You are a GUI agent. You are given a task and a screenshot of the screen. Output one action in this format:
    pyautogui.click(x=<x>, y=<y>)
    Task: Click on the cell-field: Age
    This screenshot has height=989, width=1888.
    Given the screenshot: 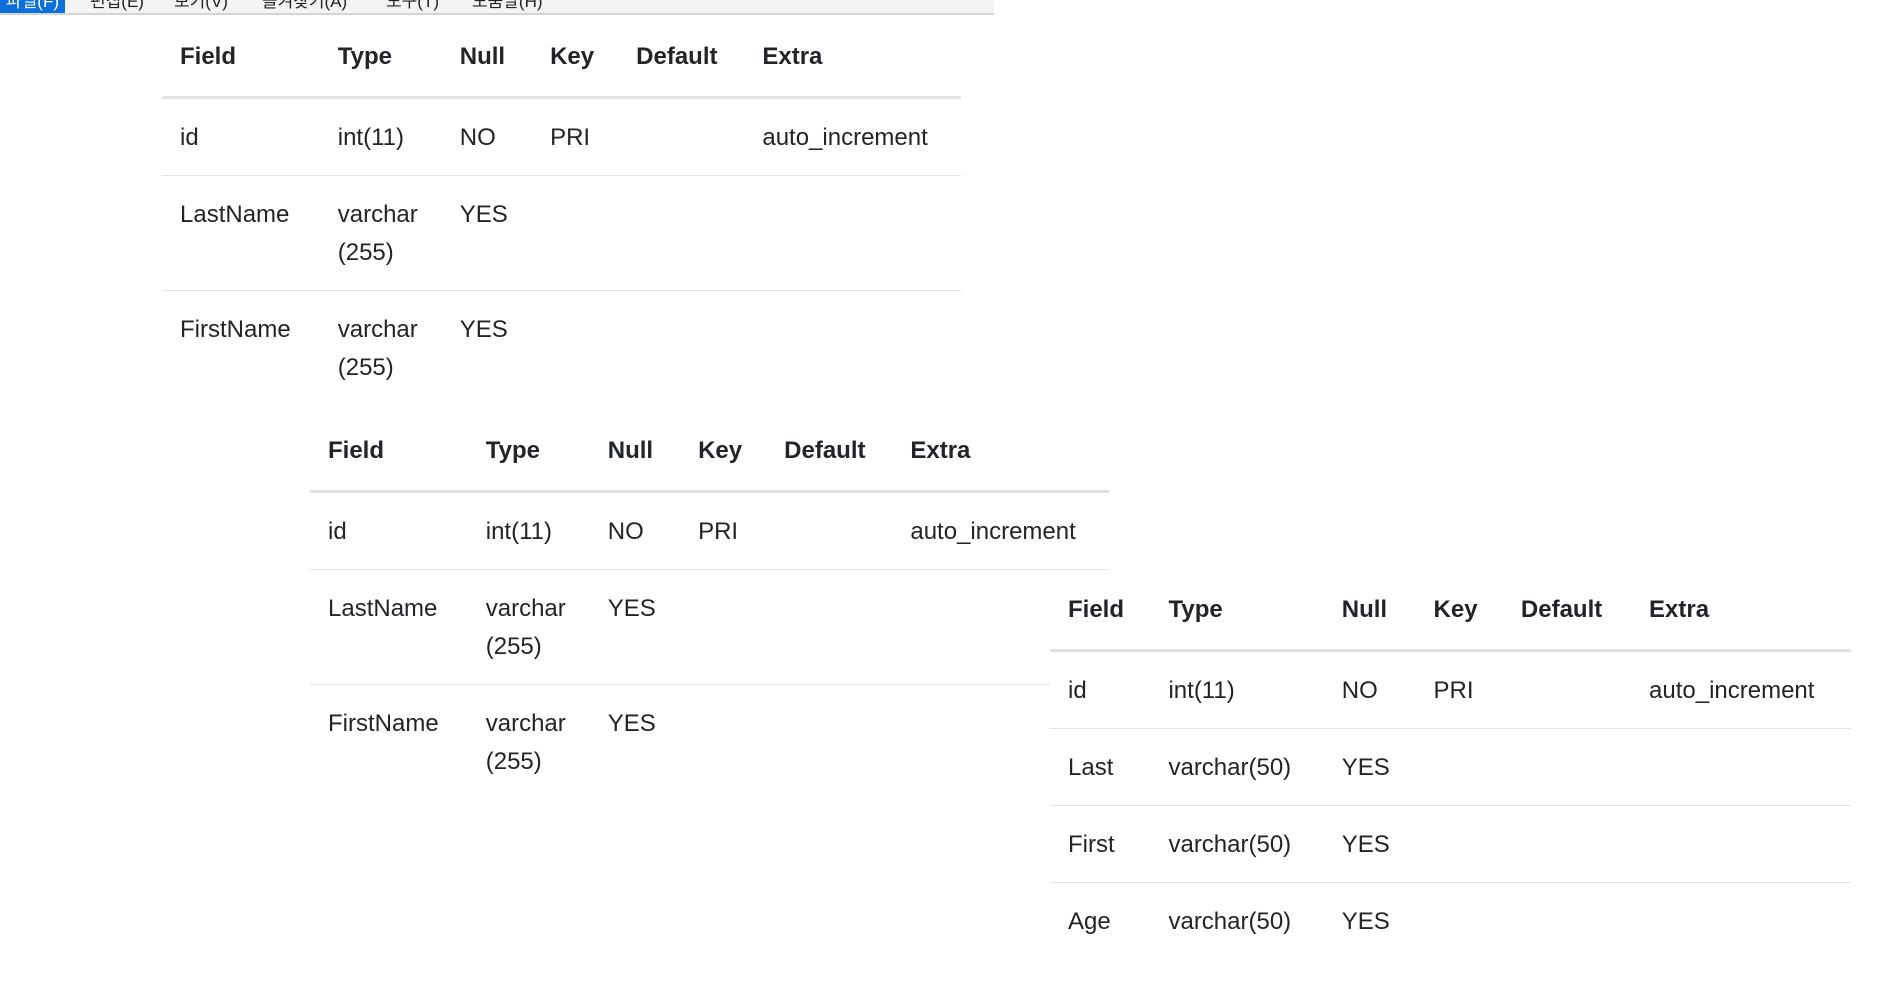 What is the action you would take?
    pyautogui.click(x=1089, y=921)
    